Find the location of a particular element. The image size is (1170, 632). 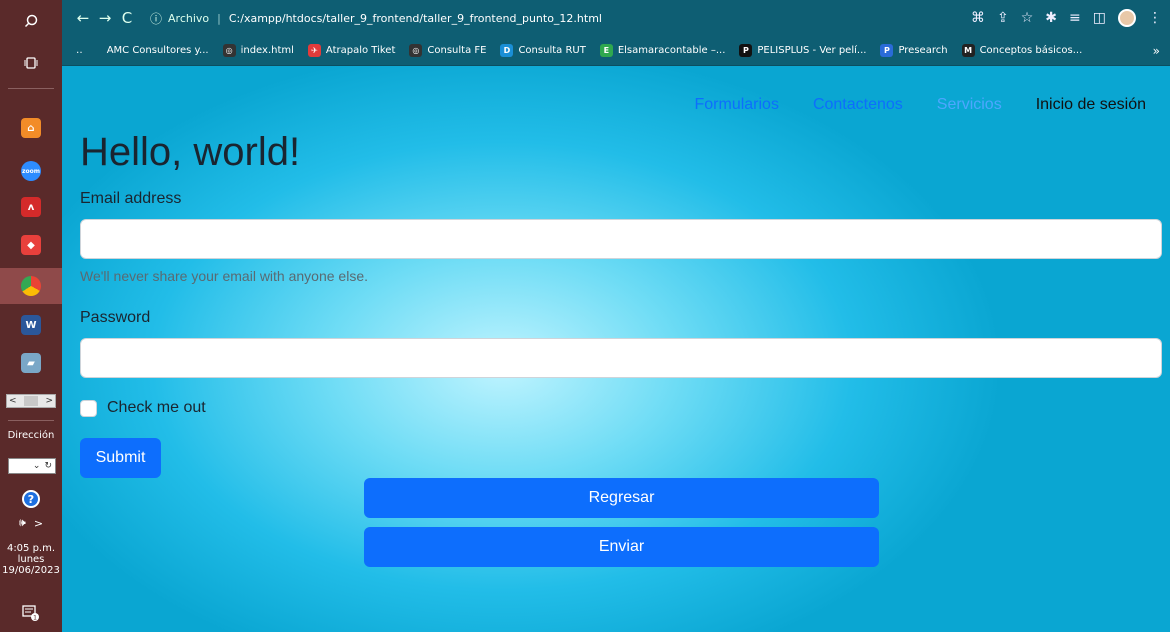

dian-icon: D is located at coordinates (507, 50).